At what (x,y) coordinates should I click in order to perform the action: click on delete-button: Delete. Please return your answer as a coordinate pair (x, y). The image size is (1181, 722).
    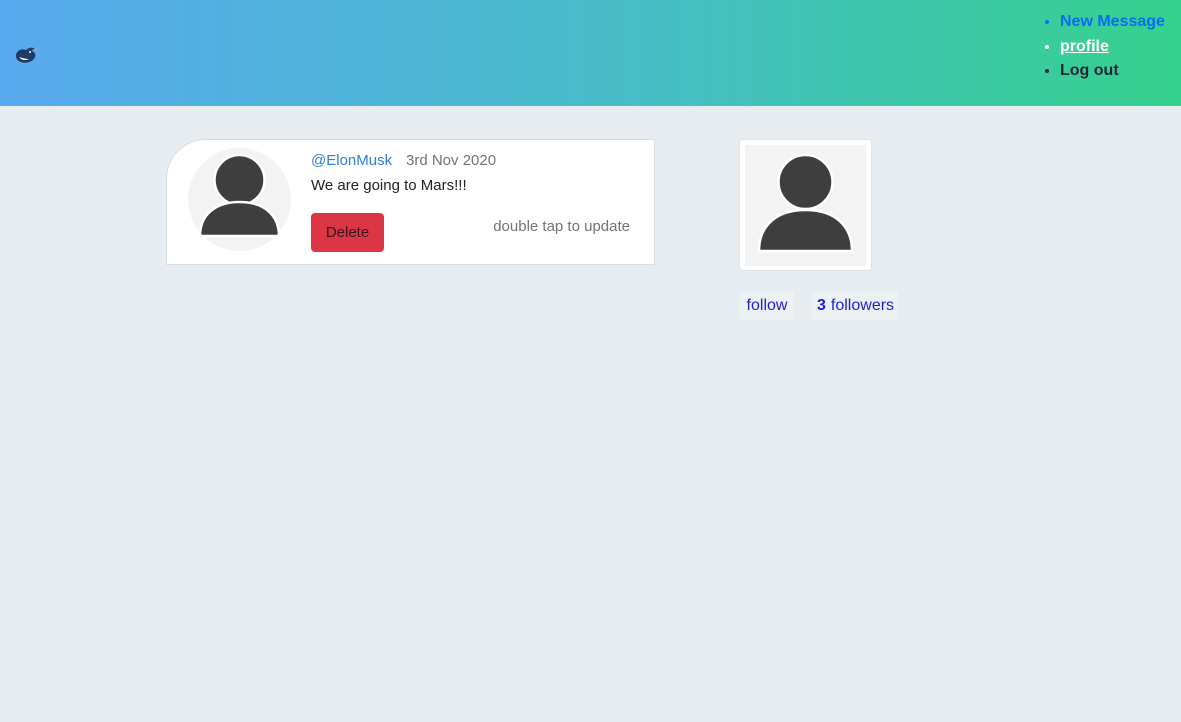
    Looking at the image, I should click on (347, 232).